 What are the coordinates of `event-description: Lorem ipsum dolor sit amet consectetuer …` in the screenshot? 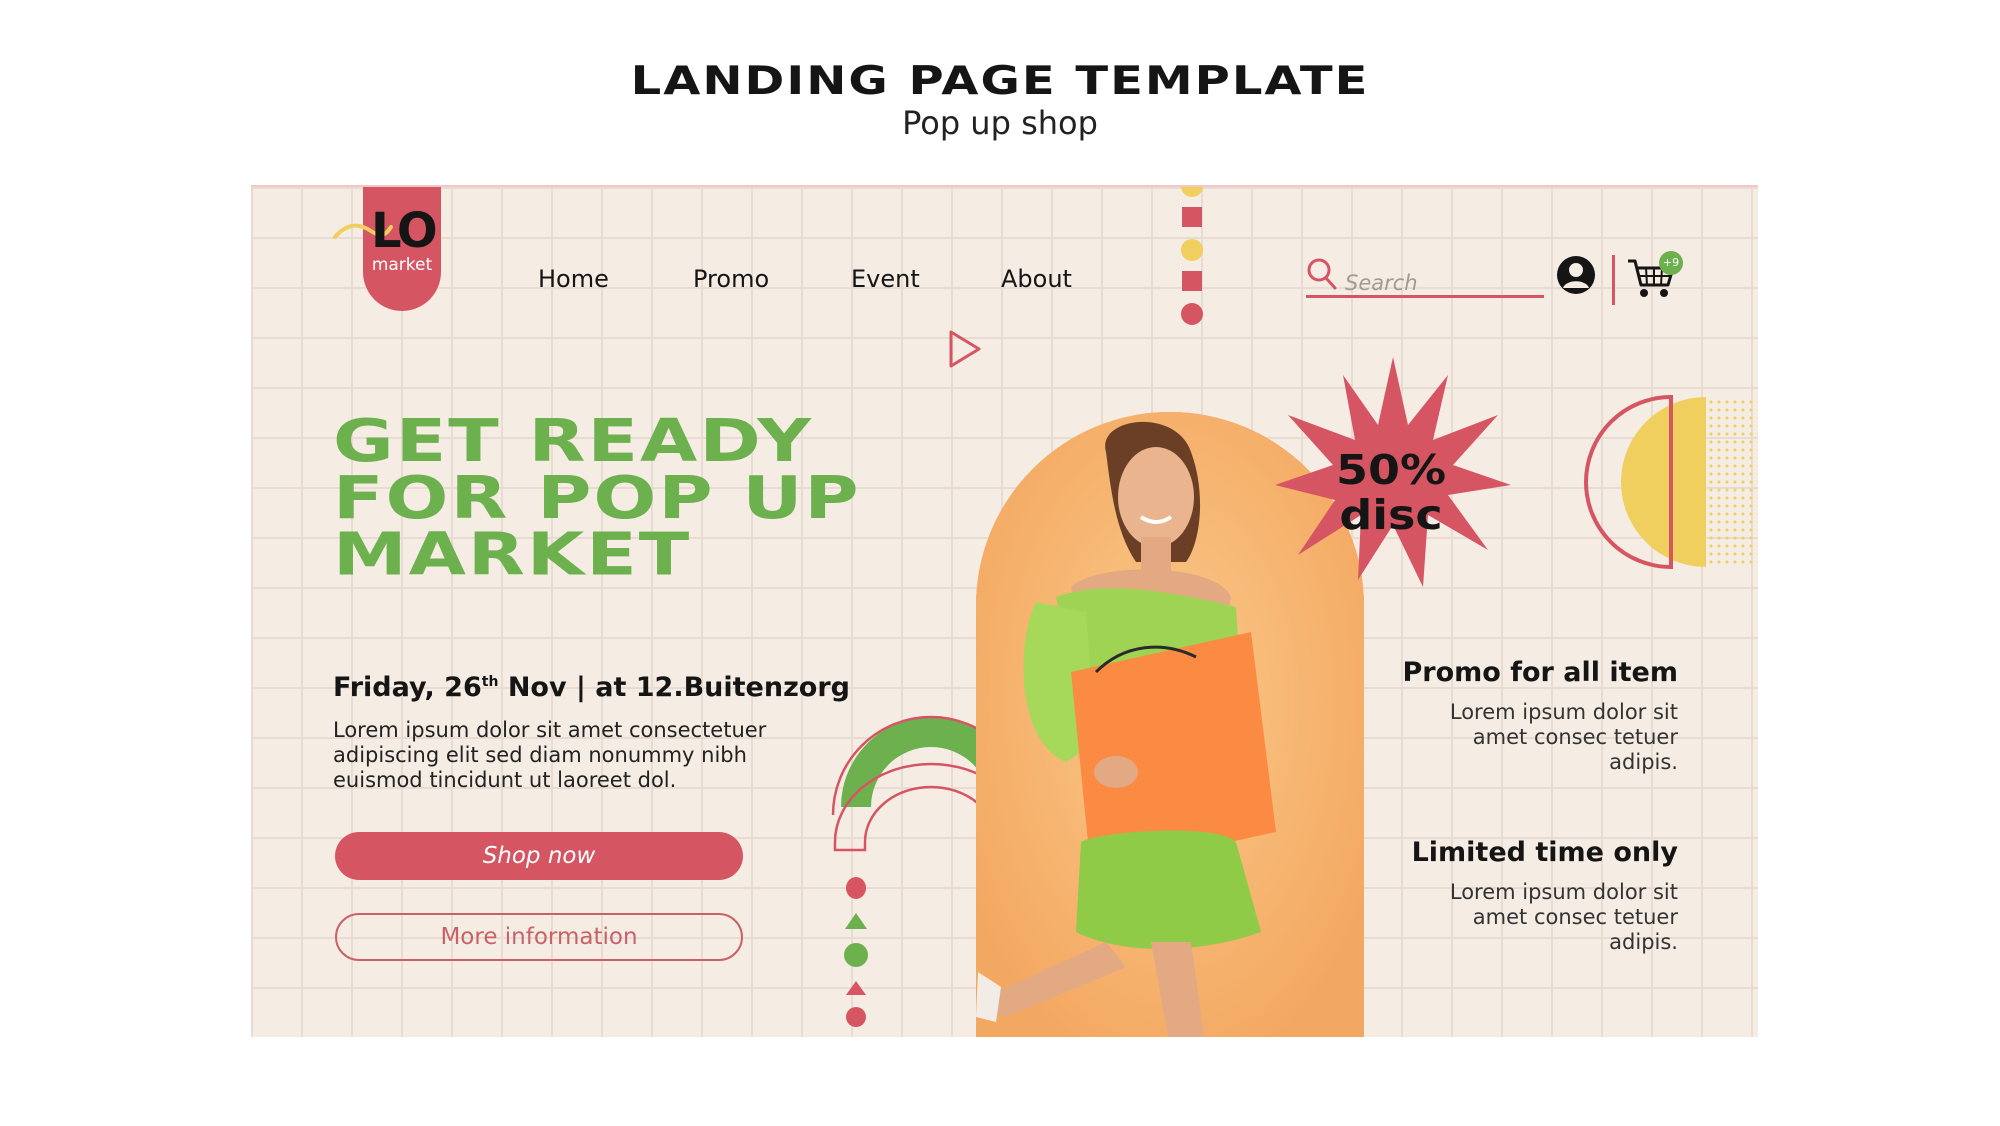 It's located at (550, 755).